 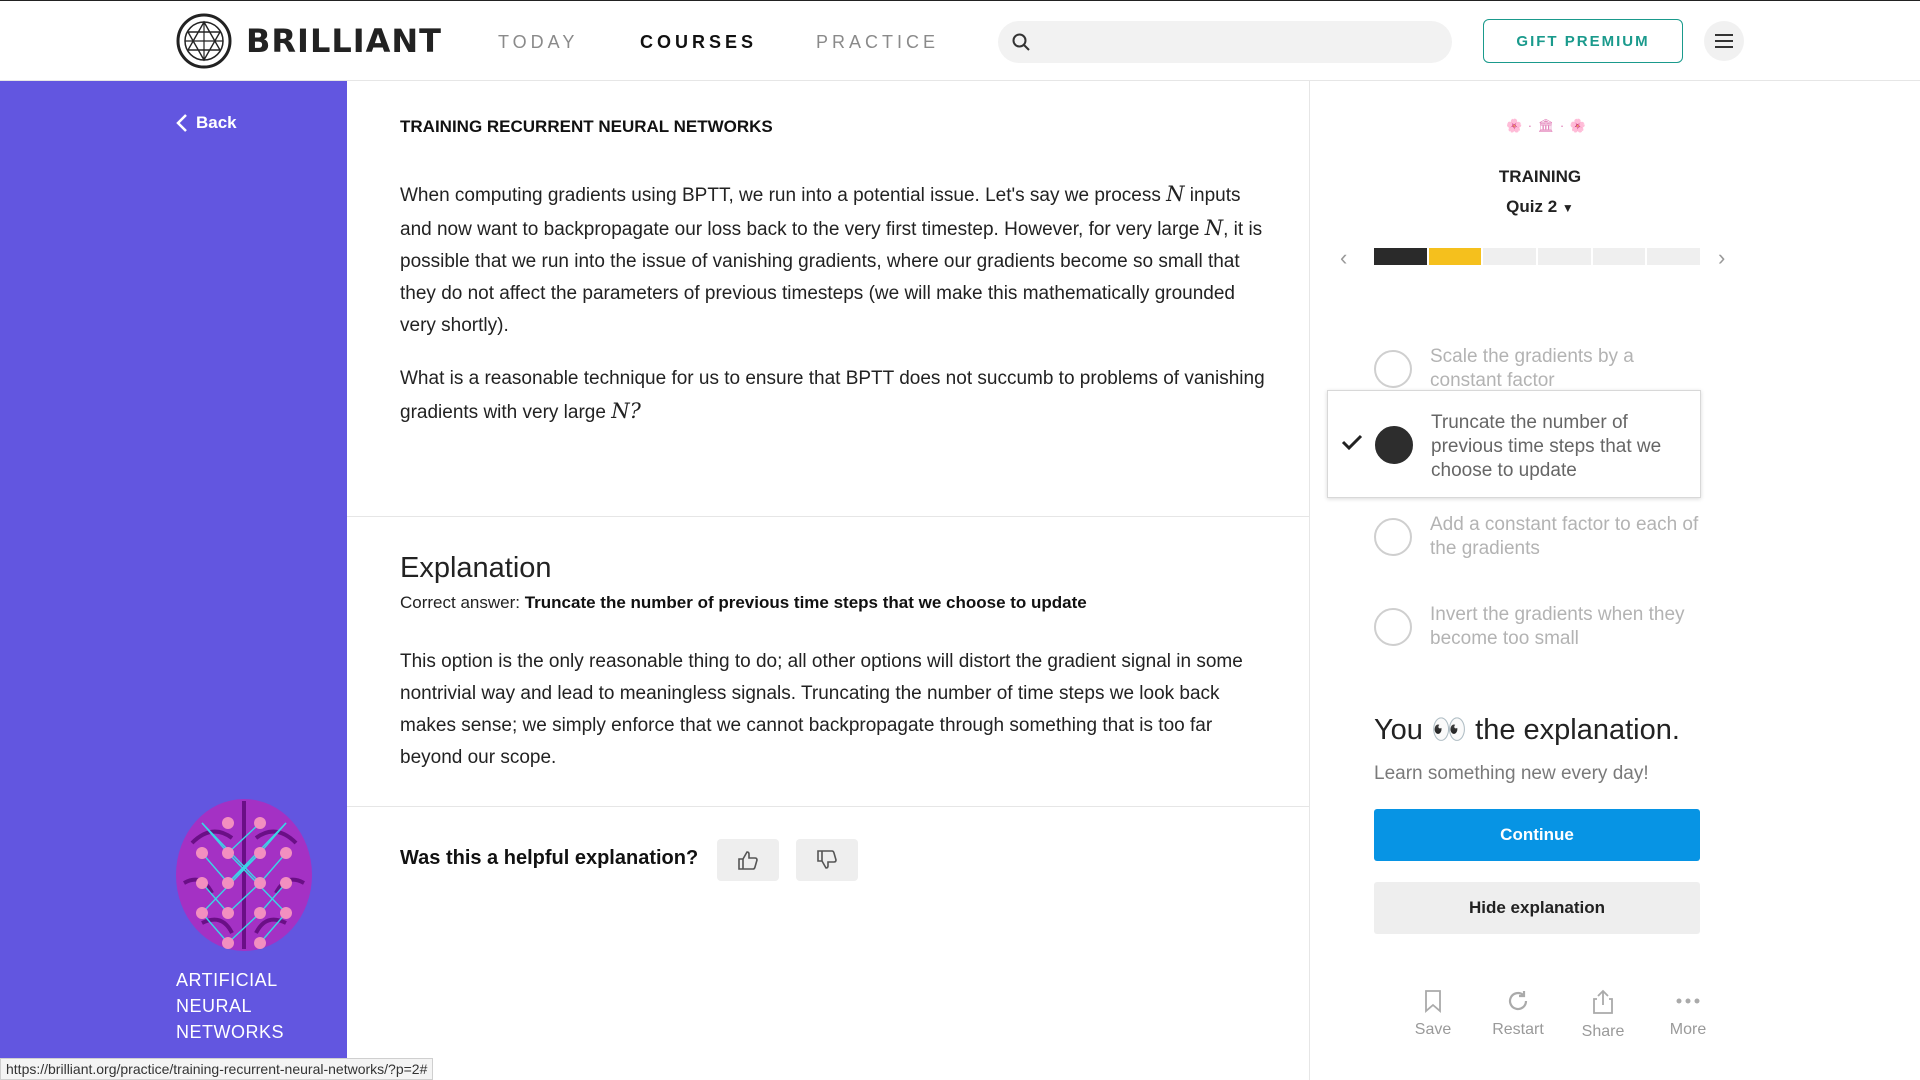 I want to click on restart-label: Restart, so click(x=1518, y=1029).